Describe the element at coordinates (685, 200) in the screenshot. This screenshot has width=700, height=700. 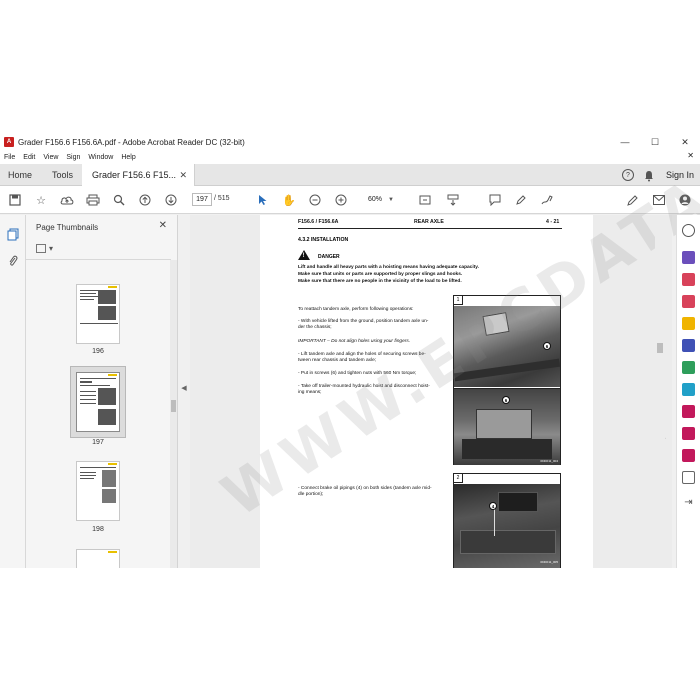
I see `share-user-icon` at that location.